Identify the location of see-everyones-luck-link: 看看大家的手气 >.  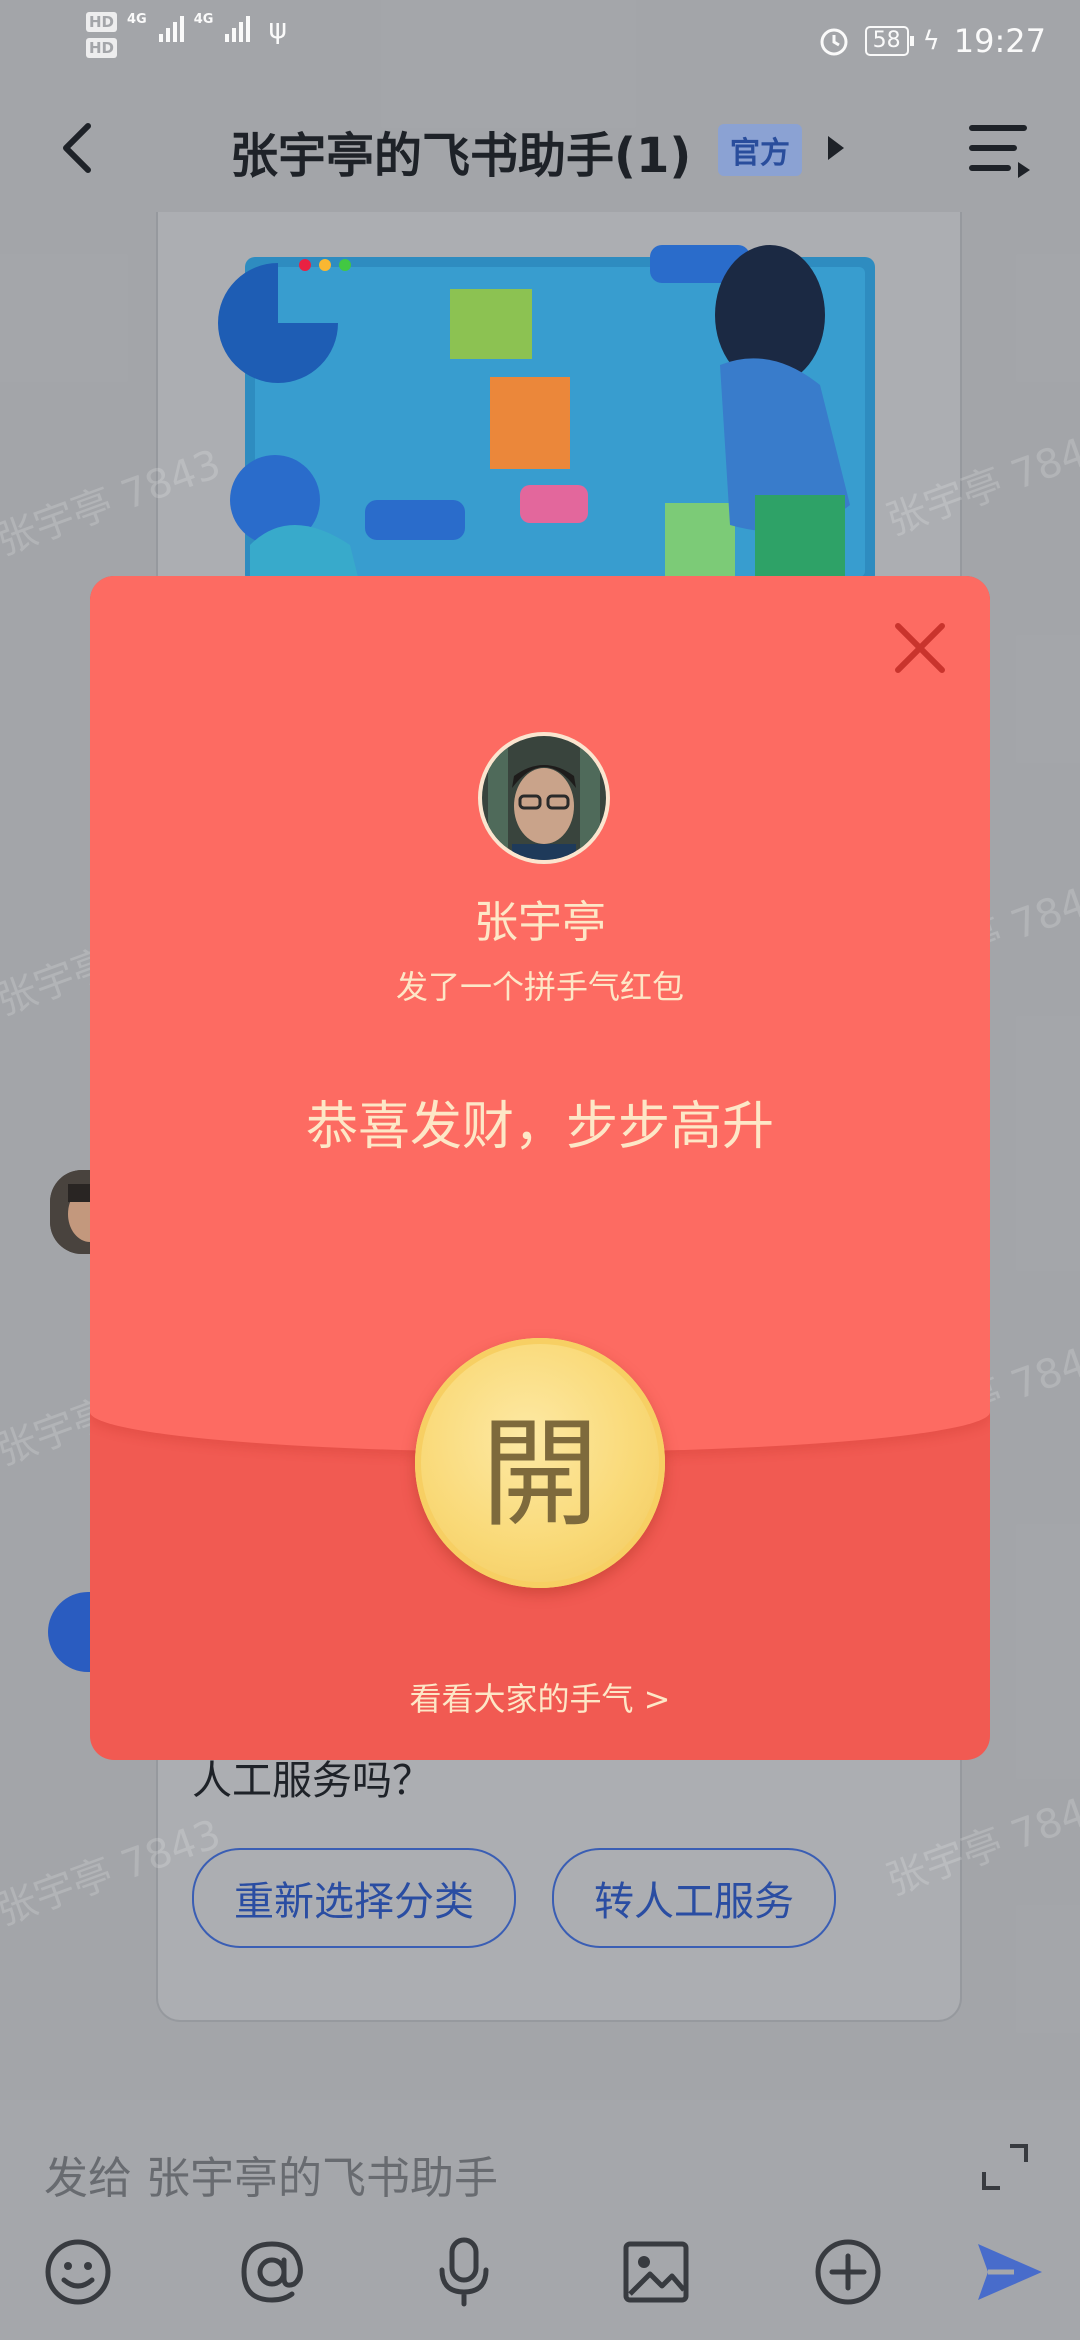
(540, 1697).